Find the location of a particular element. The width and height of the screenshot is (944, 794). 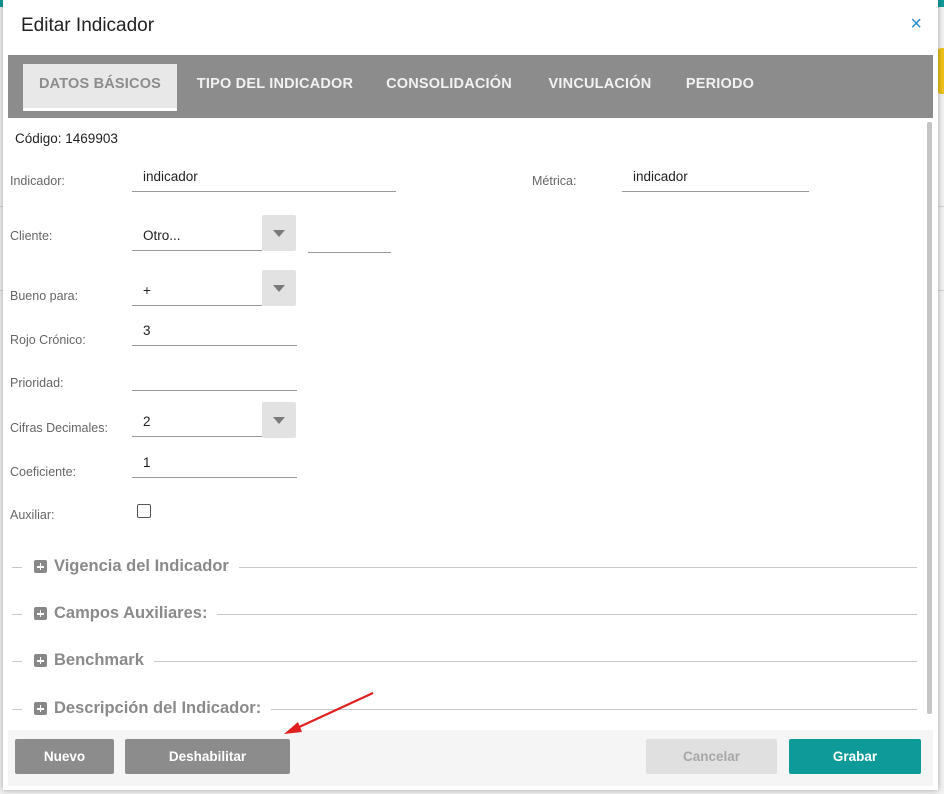

tab-periodo: PERIODO is located at coordinates (720, 86).